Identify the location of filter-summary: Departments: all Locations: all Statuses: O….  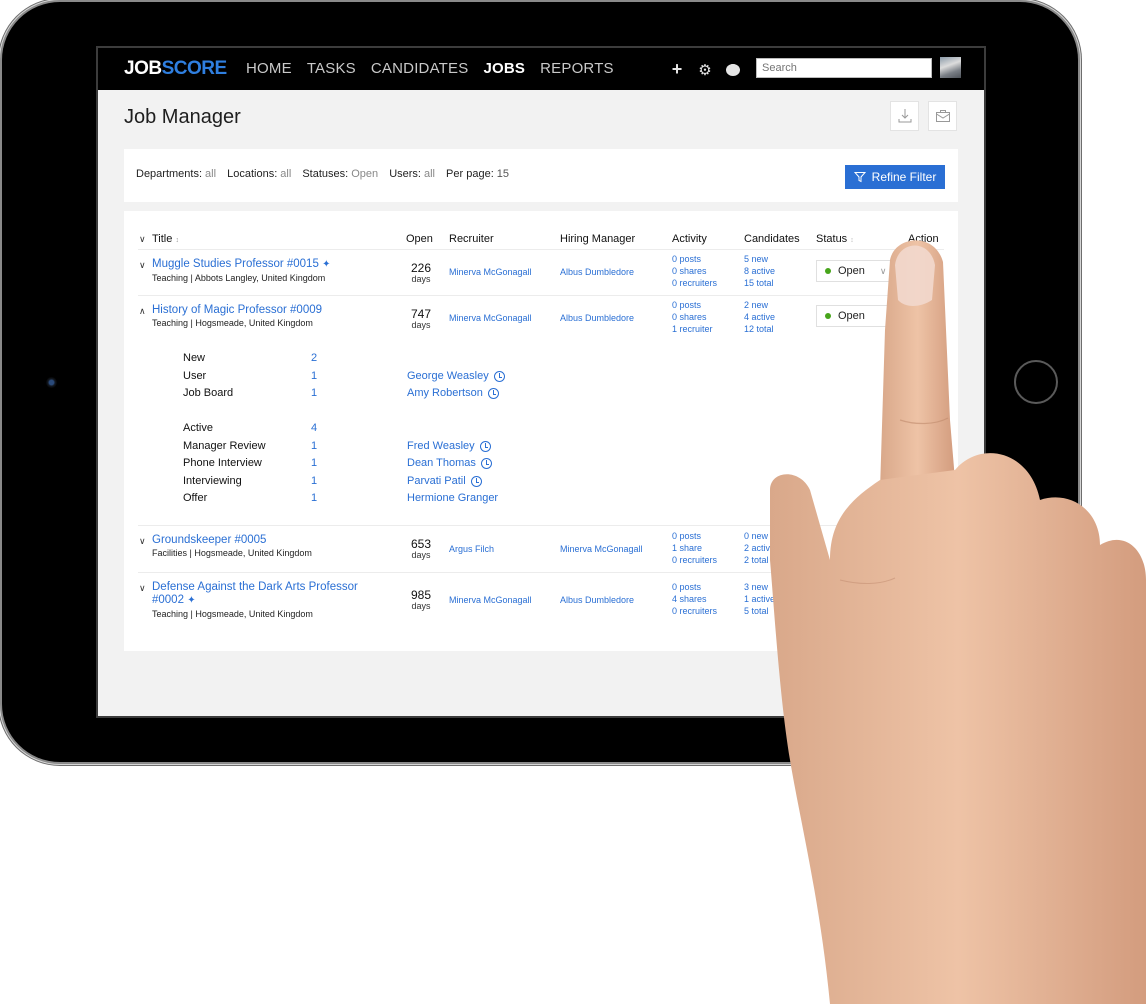
(326, 174).